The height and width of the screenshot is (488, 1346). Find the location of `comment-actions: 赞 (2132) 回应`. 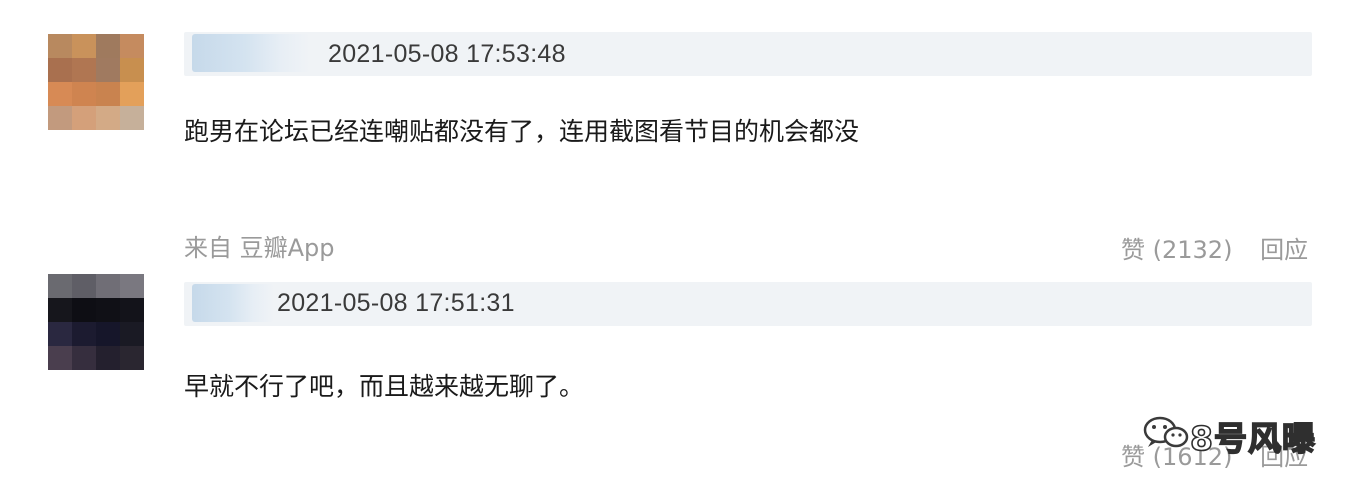

comment-actions: 赞 (2132) 回应 is located at coordinates (1214, 247).